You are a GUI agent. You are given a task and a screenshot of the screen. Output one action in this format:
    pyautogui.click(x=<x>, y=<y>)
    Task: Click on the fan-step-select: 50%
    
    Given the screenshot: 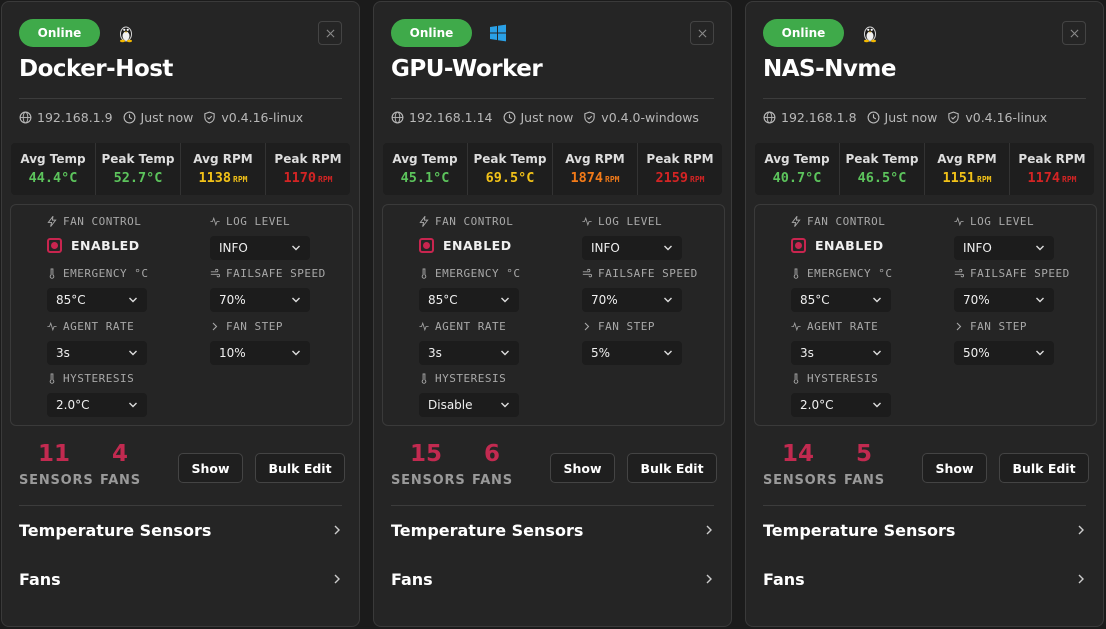 What is the action you would take?
    pyautogui.click(x=1004, y=353)
    